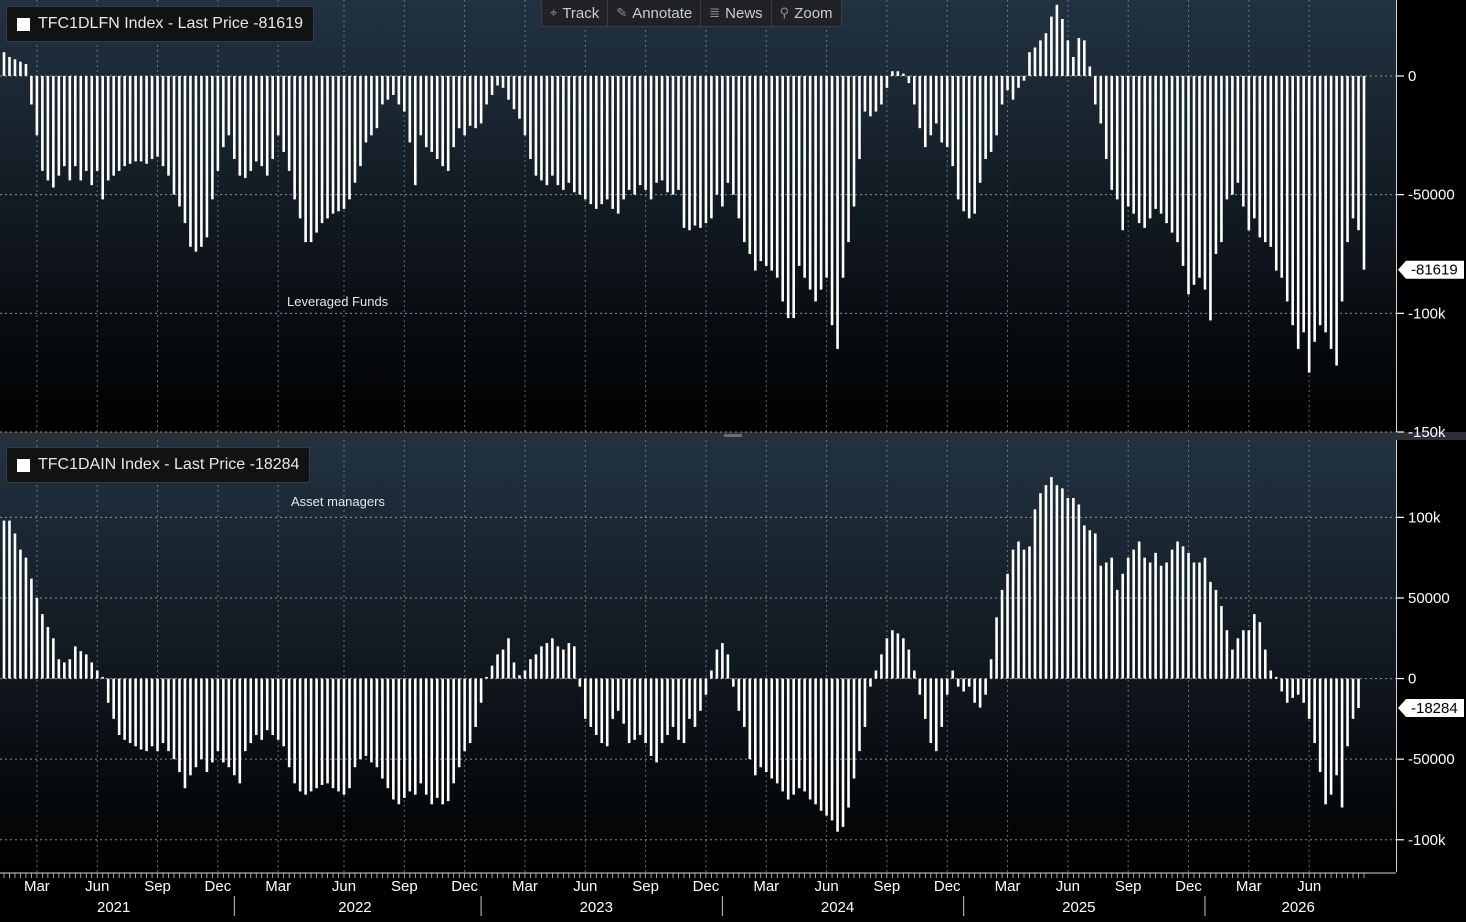 This screenshot has width=1466, height=922. What do you see at coordinates (575, 13) in the screenshot?
I see `track-button: ⌖ Track` at bounding box center [575, 13].